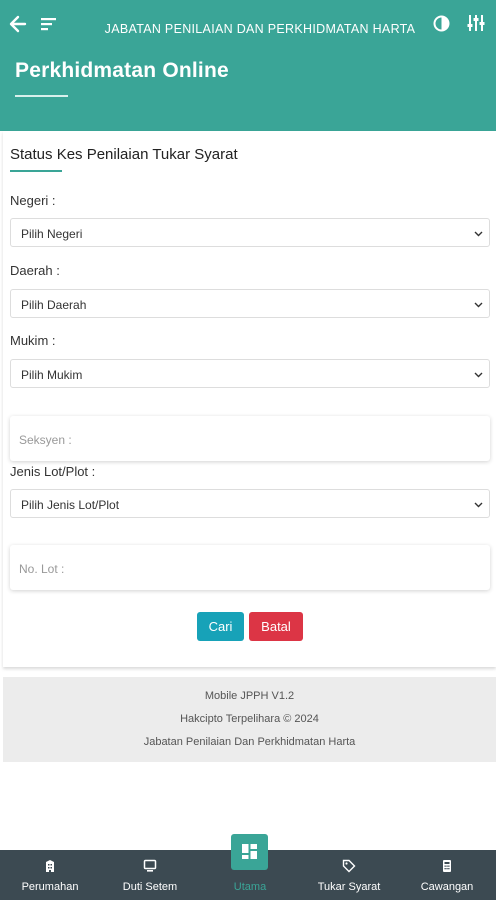 This screenshot has height=900, width=496. I want to click on seksyen-input: Seksyen :, so click(250, 438).